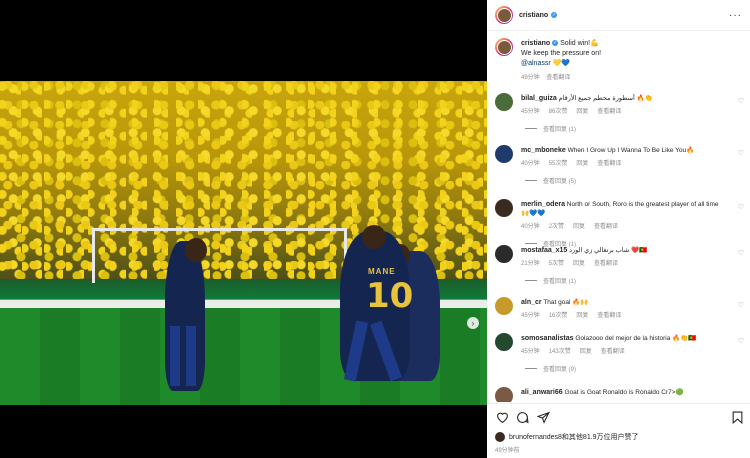 The image size is (750, 458). I want to click on save-button, so click(737, 417).